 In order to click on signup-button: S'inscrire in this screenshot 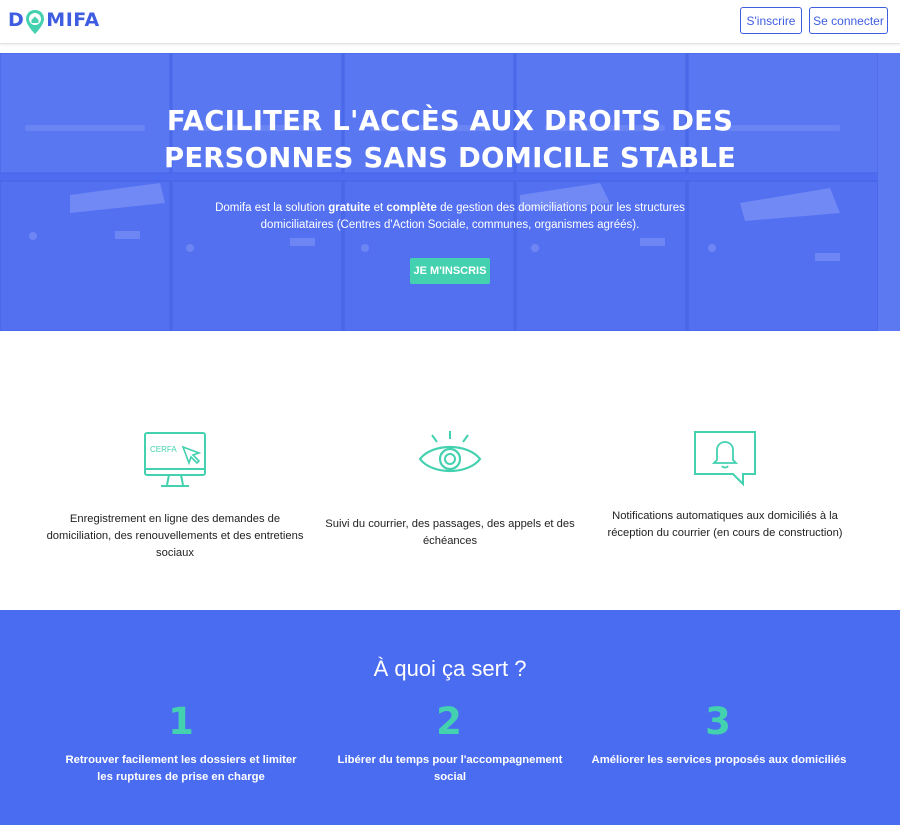, I will do `click(771, 20)`.